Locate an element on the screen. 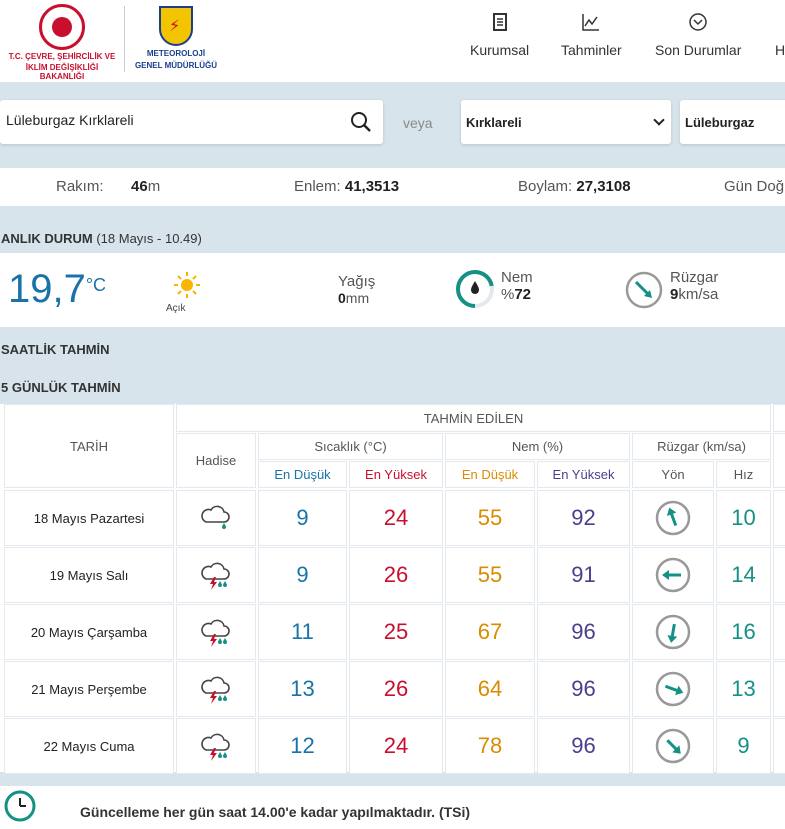 This screenshot has height=829, width=785. humidity-min: 78 is located at coordinates (490, 746).